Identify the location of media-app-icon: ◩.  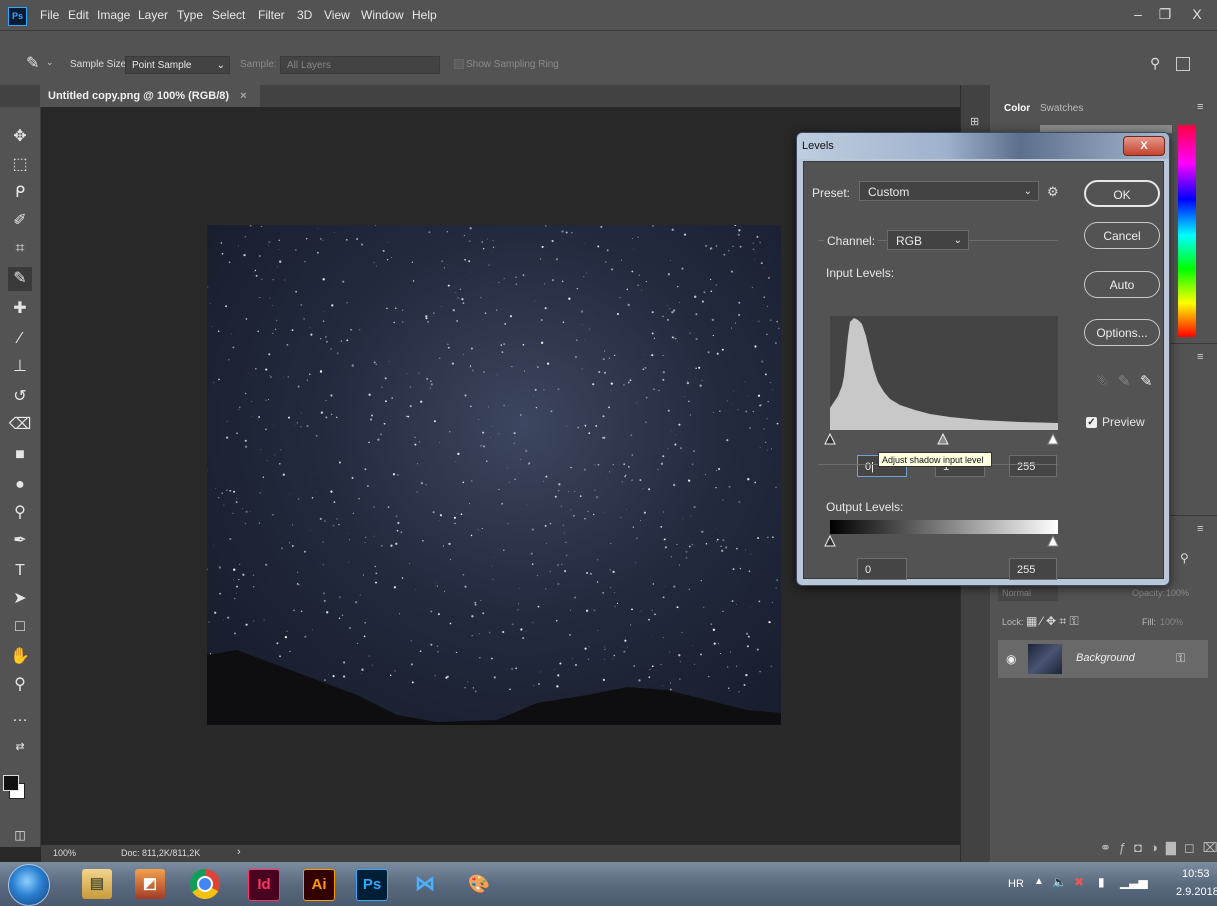
(150, 884).